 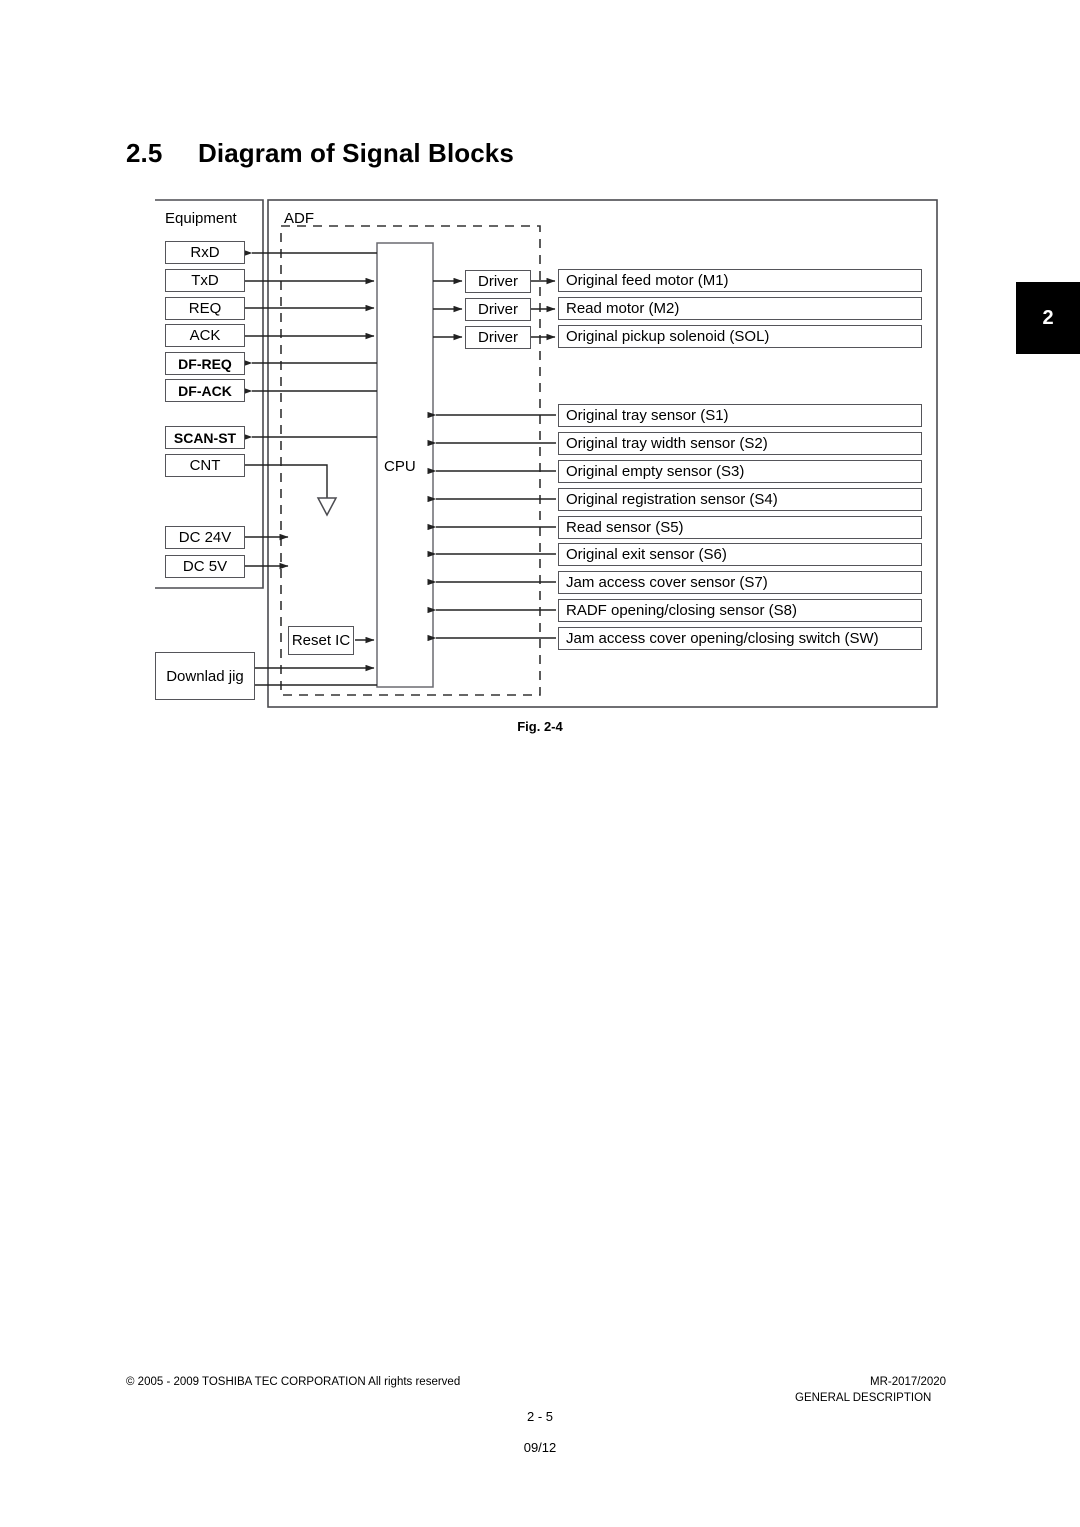 What do you see at coordinates (498, 281) in the screenshot?
I see `driver-box-1: Driver` at bounding box center [498, 281].